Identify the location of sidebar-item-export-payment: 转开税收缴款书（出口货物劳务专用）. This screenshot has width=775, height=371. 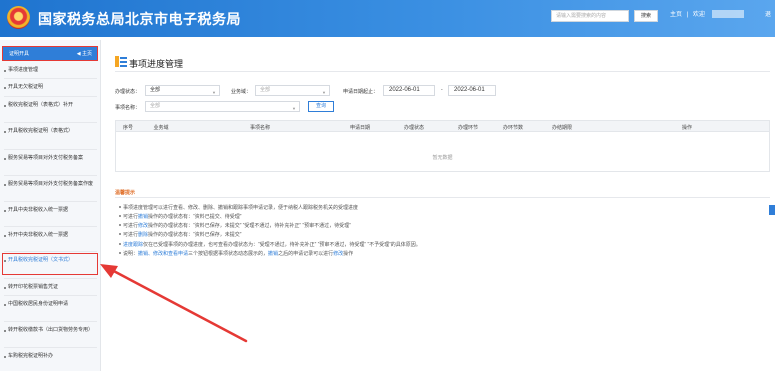
(50, 330).